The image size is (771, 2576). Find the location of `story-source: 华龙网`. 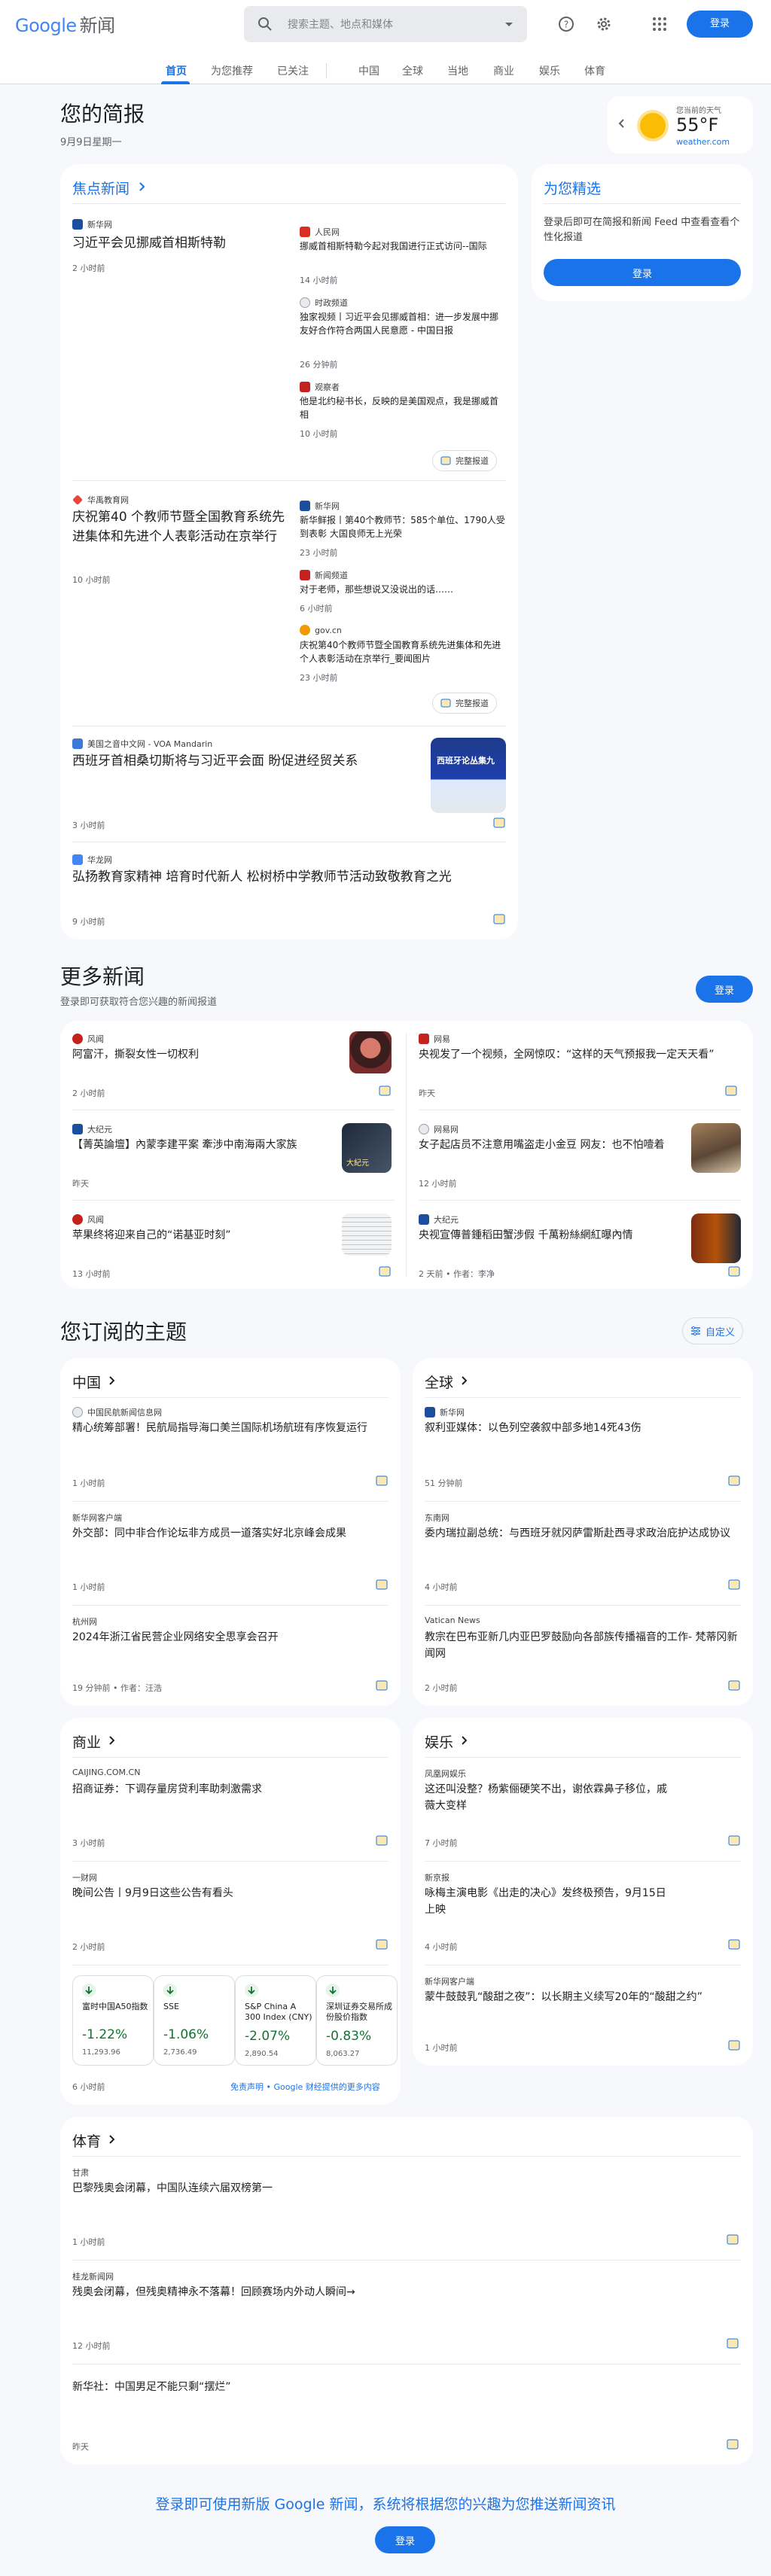

story-source: 华龙网 is located at coordinates (92, 860).